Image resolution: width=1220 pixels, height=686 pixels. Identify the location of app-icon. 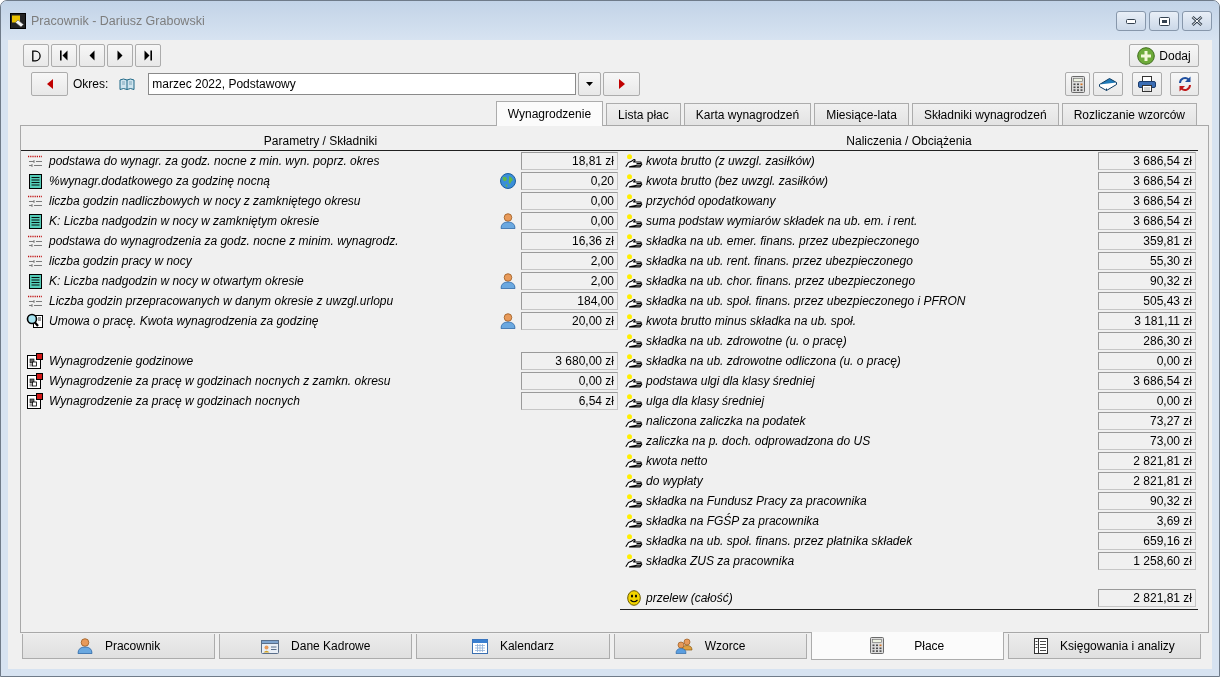
(18, 20).